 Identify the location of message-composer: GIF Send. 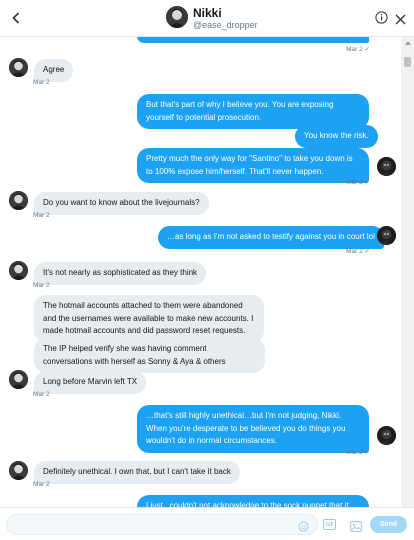
(207, 523).